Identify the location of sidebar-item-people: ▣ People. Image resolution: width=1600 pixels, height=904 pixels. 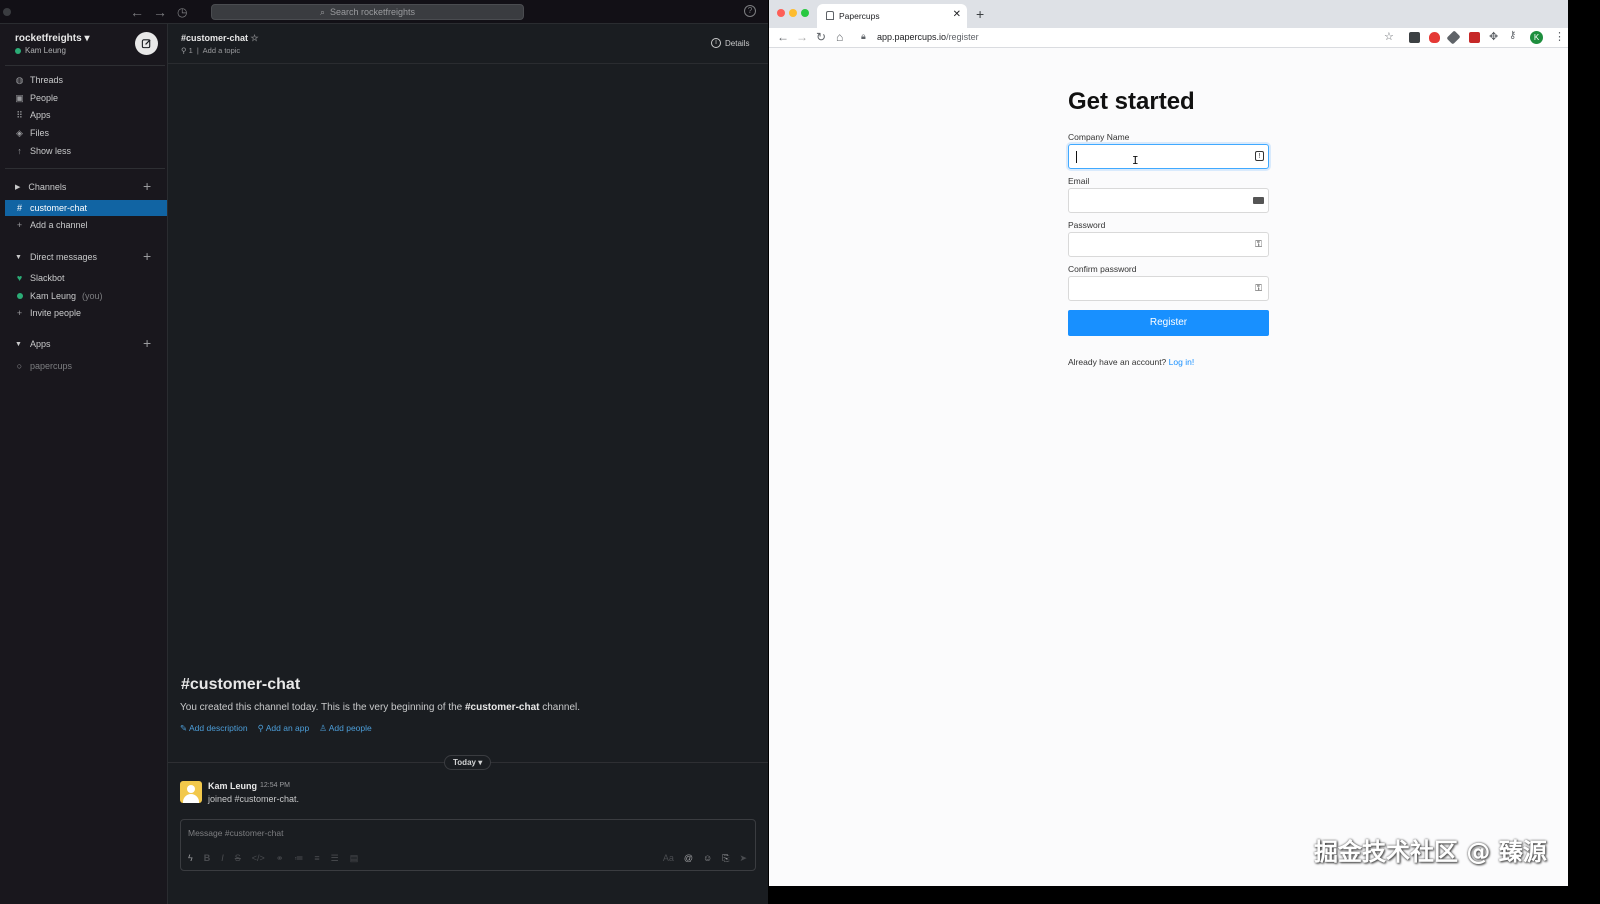
(36, 98).